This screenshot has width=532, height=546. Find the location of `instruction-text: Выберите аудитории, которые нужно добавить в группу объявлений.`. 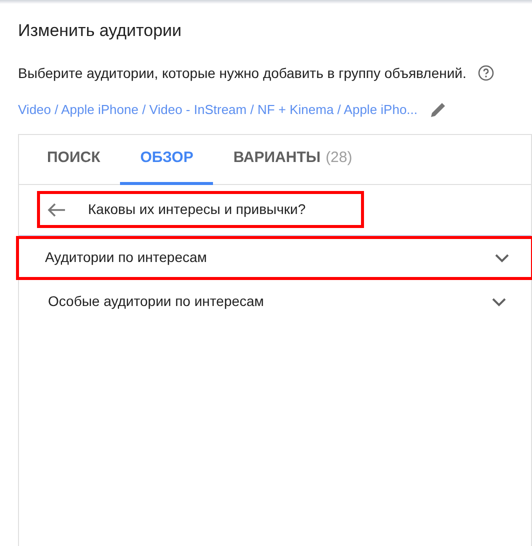

instruction-text: Выберите аудитории, которые нужно добавить в группу объявлений. is located at coordinates (242, 73).